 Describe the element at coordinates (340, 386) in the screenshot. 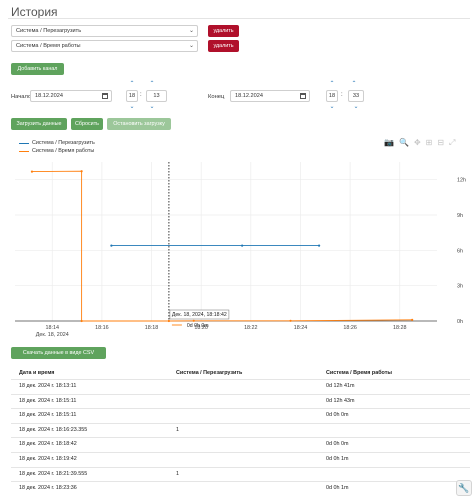

I see `table-cell: 0d 12h 41m` at that location.